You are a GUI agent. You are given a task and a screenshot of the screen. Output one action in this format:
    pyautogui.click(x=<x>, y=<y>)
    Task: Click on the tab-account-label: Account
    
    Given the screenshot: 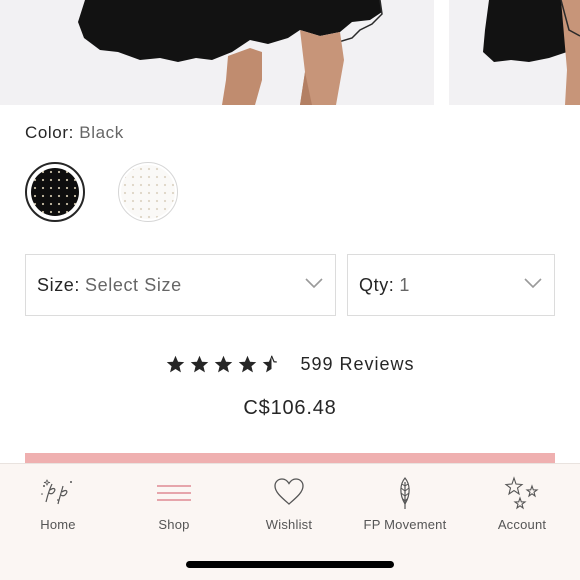 What is the action you would take?
    pyautogui.click(x=522, y=524)
    